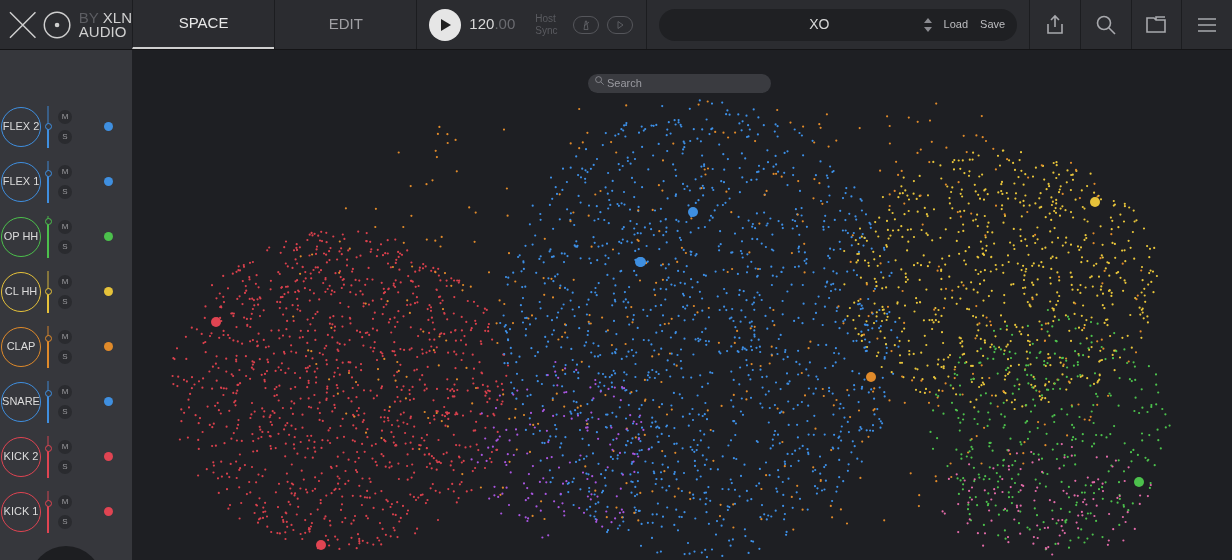 The image size is (1232, 560). Describe the element at coordinates (791, 24) in the screenshot. I see `preset-name: XO` at that location.